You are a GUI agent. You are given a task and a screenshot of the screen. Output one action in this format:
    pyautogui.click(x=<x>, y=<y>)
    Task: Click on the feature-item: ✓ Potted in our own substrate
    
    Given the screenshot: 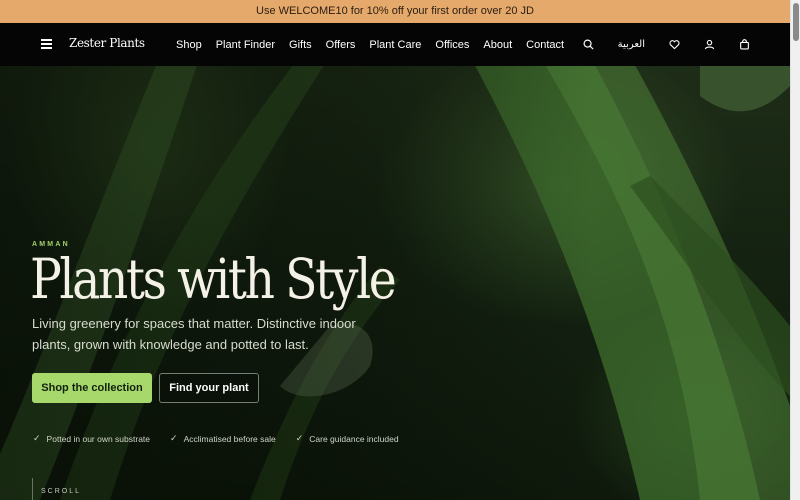 What is the action you would take?
    pyautogui.click(x=91, y=438)
    